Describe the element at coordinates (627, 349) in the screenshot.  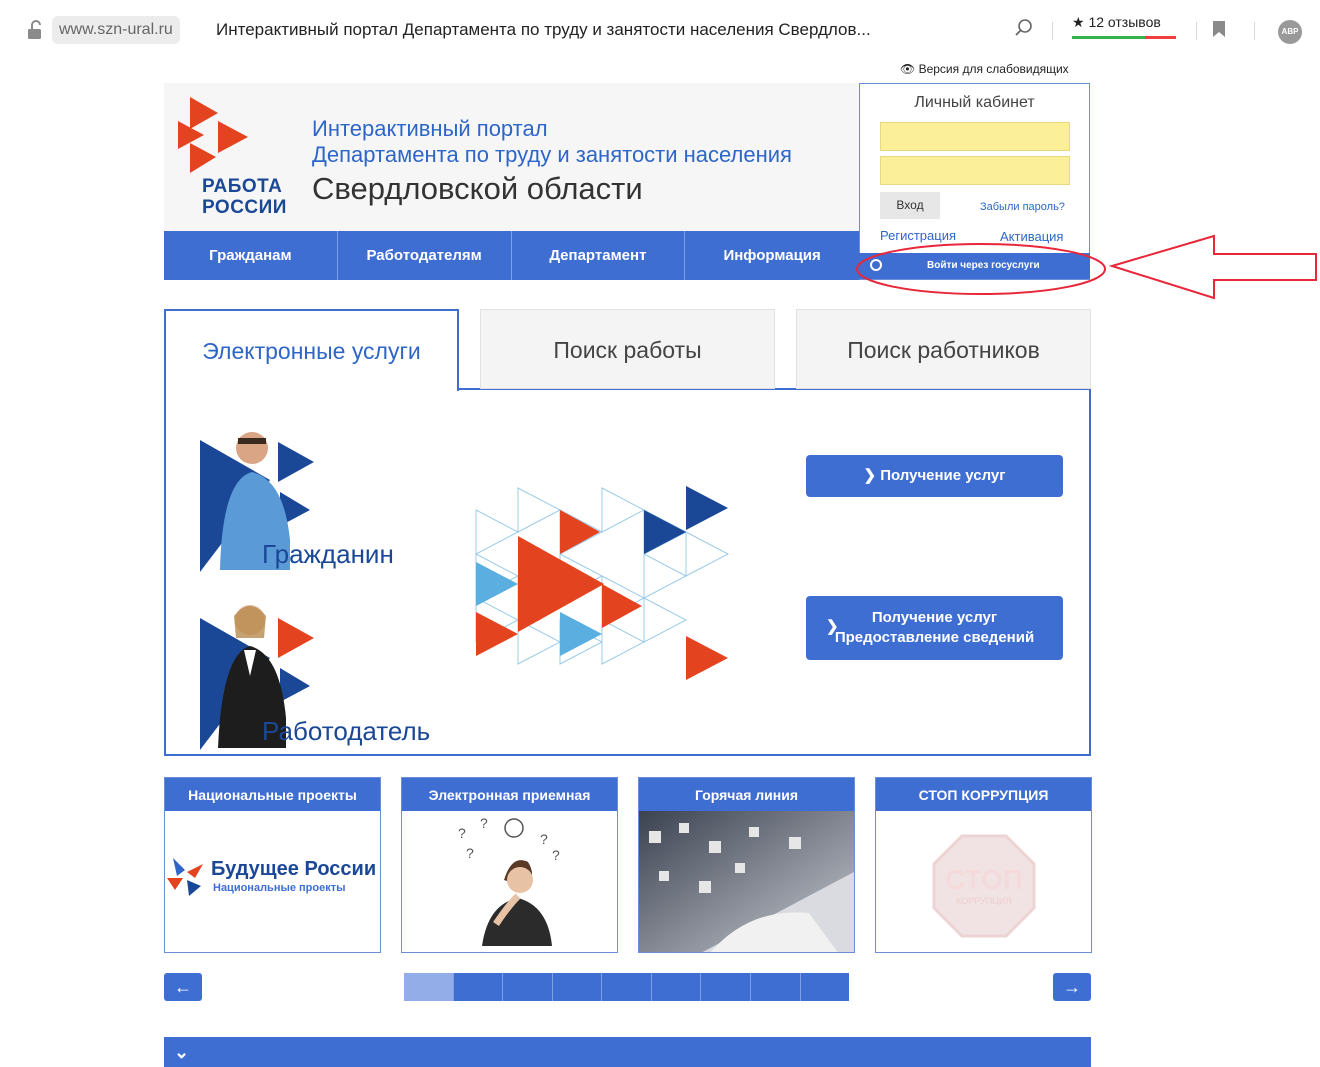
I see `tab-job-search: Поиск работы` at that location.